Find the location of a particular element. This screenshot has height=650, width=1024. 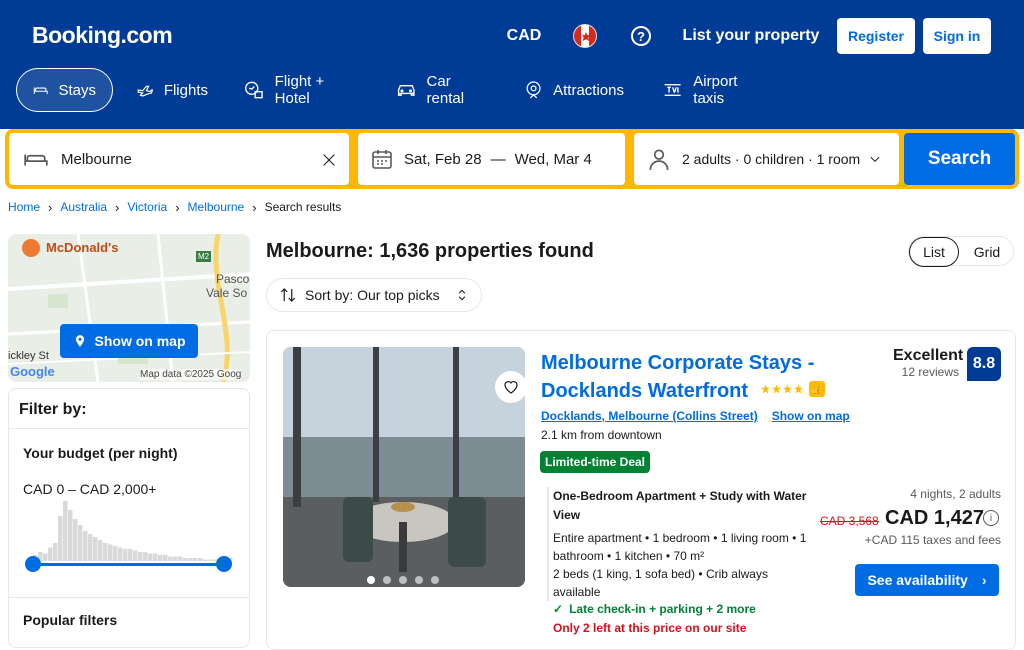

map-road-shield: M2 is located at coordinates (204, 256).